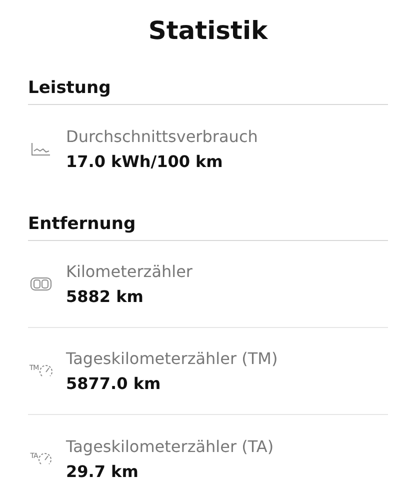 This screenshot has height=500, width=416. I want to click on section-heading: Leistung, so click(208, 91).